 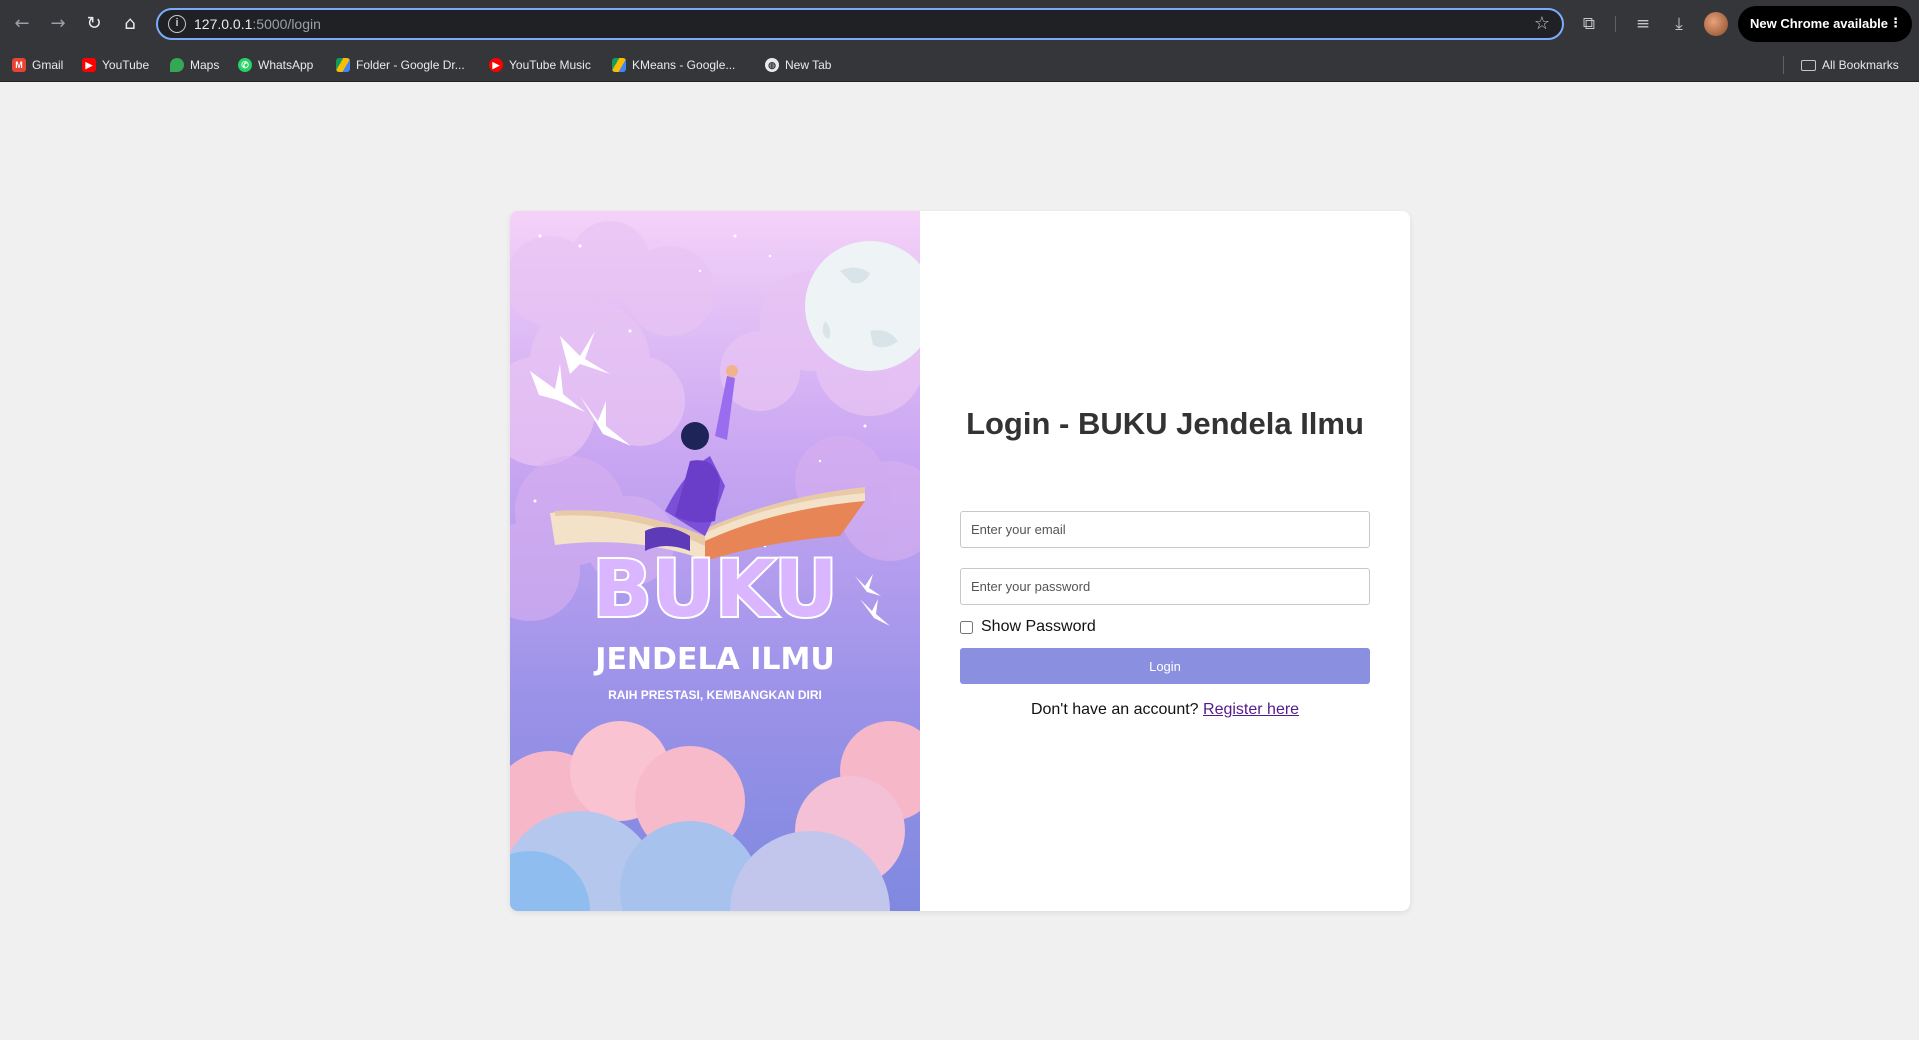 I want to click on bookmark-youtube: ▶ YouTube, so click(x=115, y=65).